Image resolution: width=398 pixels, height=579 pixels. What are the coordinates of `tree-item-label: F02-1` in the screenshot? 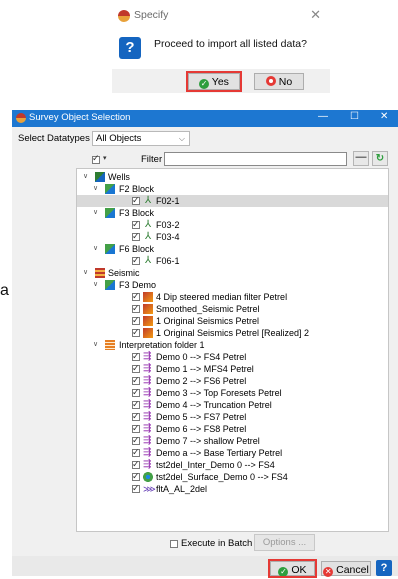 It's located at (168, 201).